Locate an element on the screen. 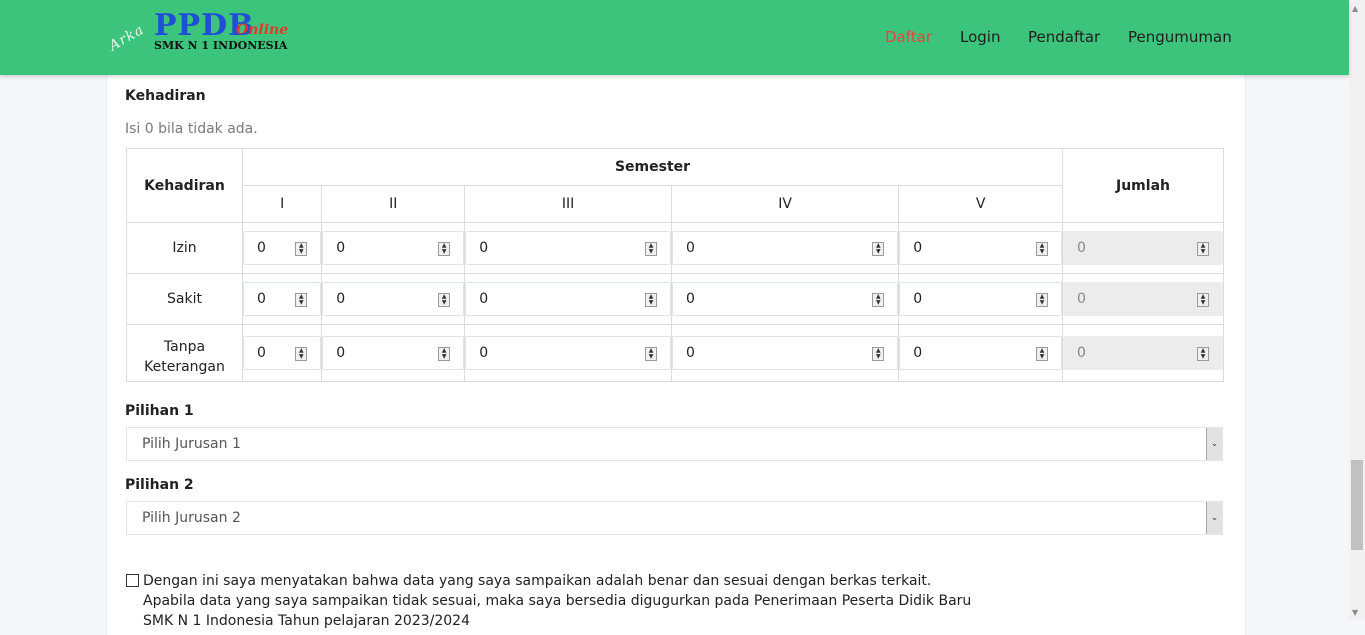 The image size is (1365, 635). tk-sem3-input: 0 ▲ ▼ is located at coordinates (568, 353).